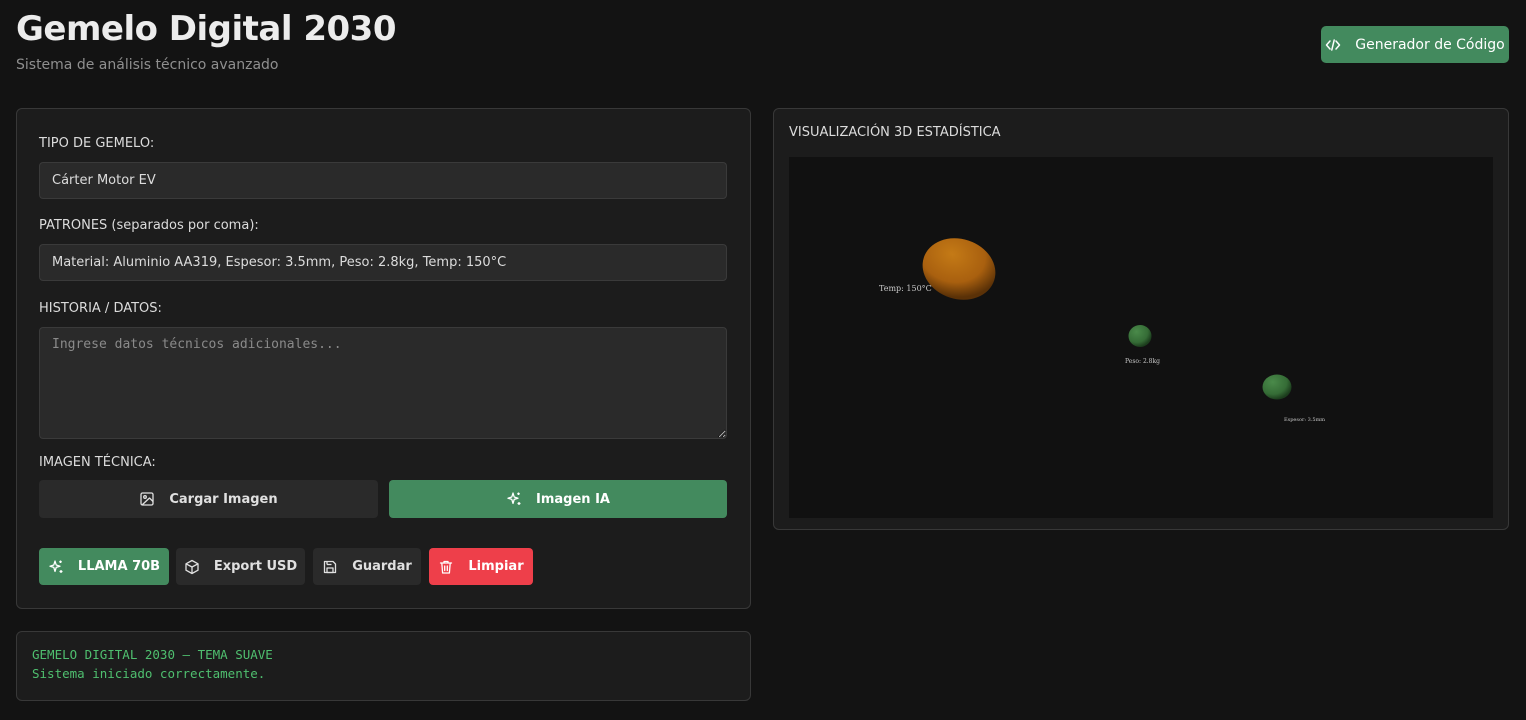 This screenshot has width=1526, height=720. Describe the element at coordinates (149, 673) in the screenshot. I see `console-line-2: Sistema iniciado correctamente.` at that location.